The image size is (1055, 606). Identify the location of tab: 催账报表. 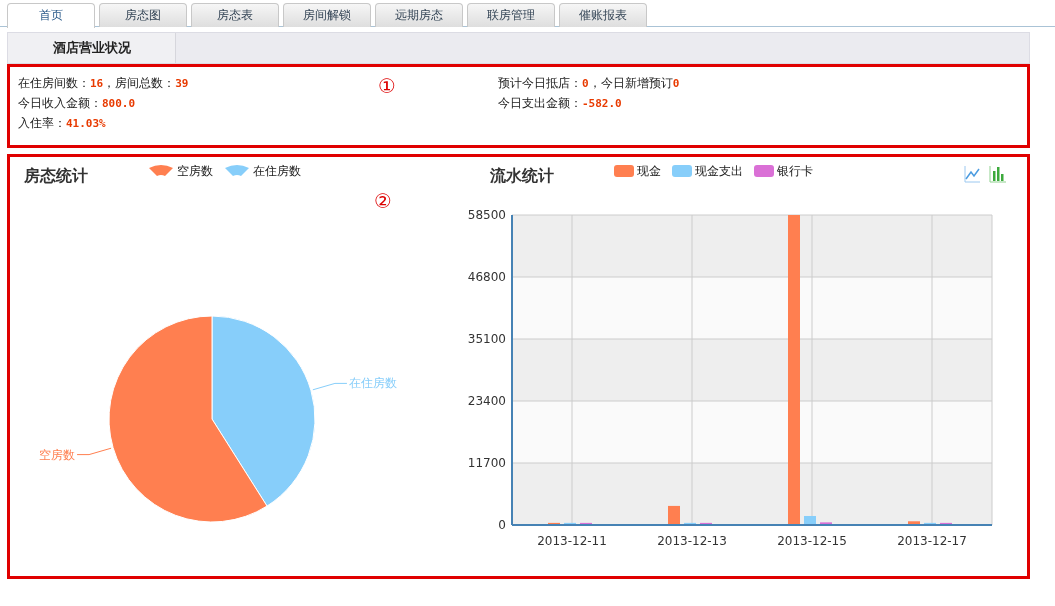
(603, 15).